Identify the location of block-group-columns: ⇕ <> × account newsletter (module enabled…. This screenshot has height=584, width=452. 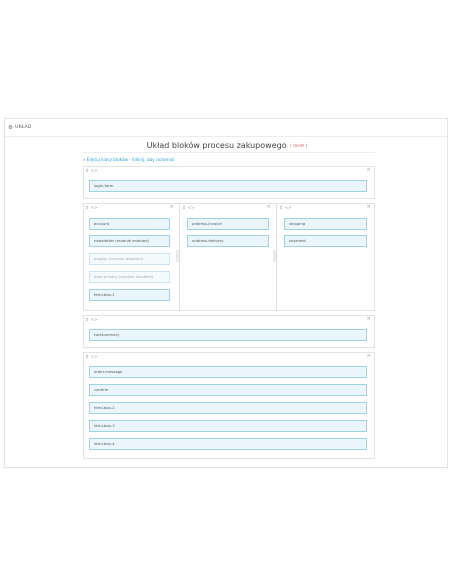
(229, 257).